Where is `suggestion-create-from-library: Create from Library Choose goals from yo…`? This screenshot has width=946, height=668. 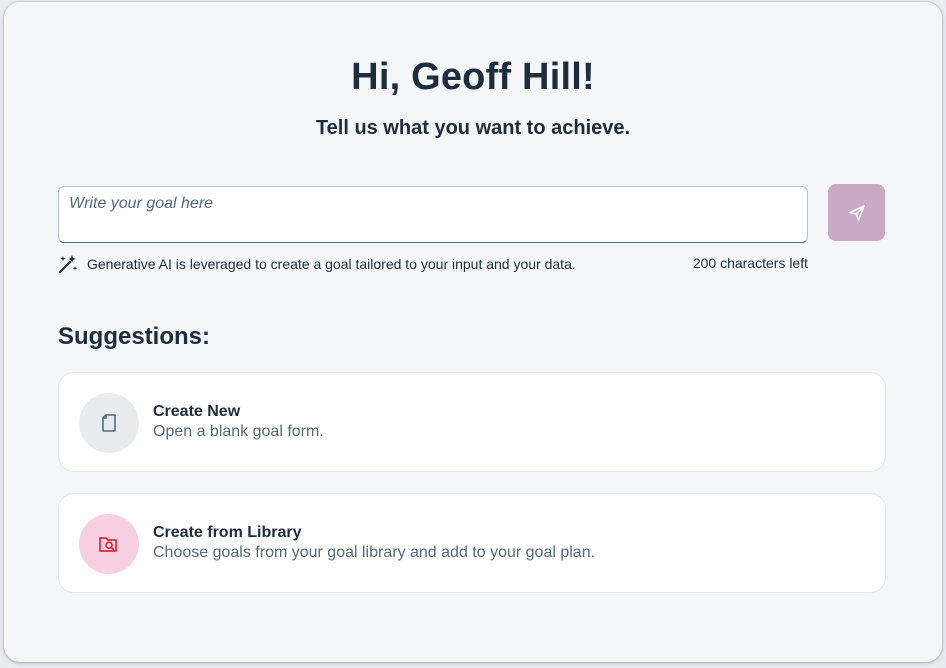
suggestion-create-from-library: Create from Library Choose goals from yo… is located at coordinates (472, 543).